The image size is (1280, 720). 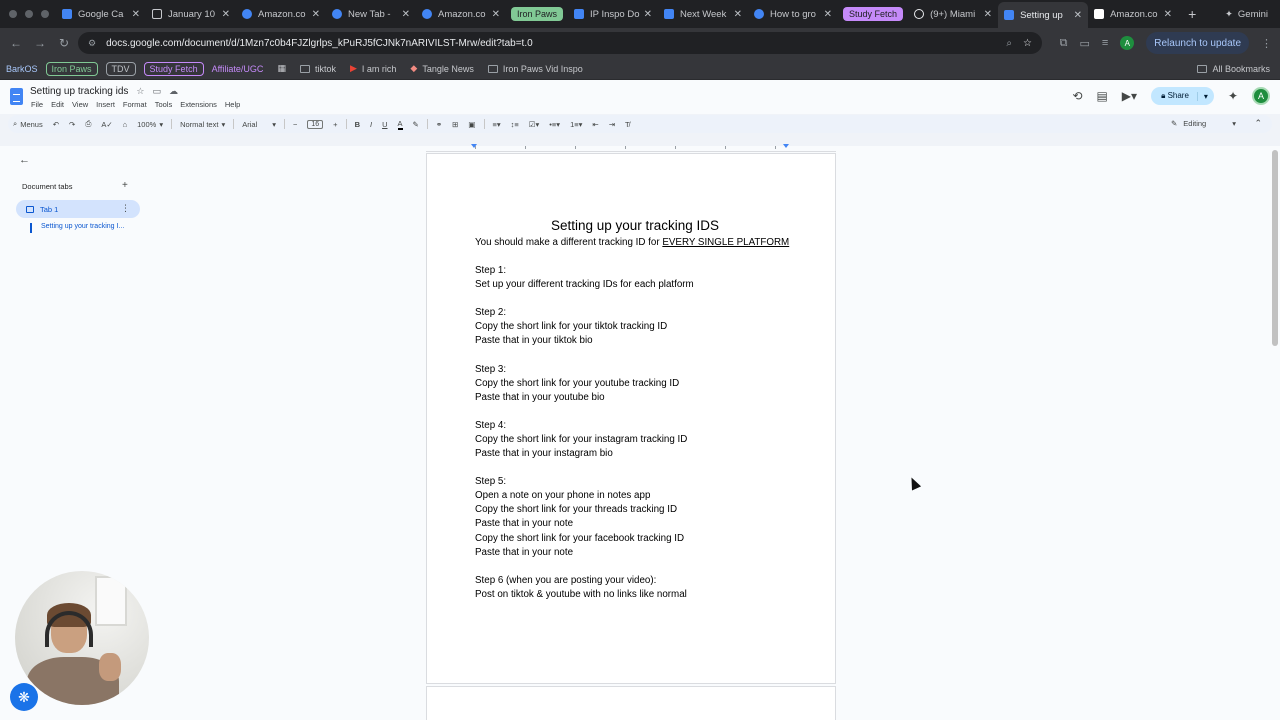 What do you see at coordinates (335, 124) in the screenshot?
I see `increase-font-icon: +` at bounding box center [335, 124].